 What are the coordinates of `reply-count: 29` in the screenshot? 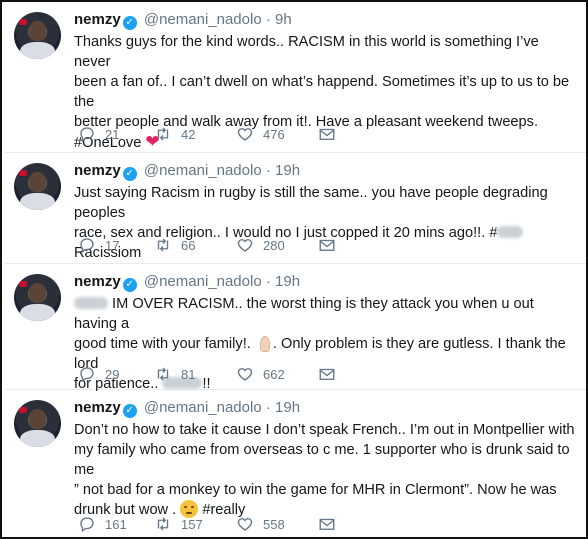 It's located at (112, 374).